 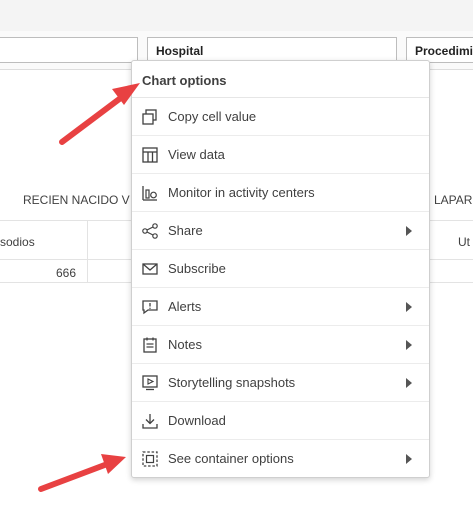 What do you see at coordinates (99, 114) in the screenshot?
I see `annotation-arrow-top` at bounding box center [99, 114].